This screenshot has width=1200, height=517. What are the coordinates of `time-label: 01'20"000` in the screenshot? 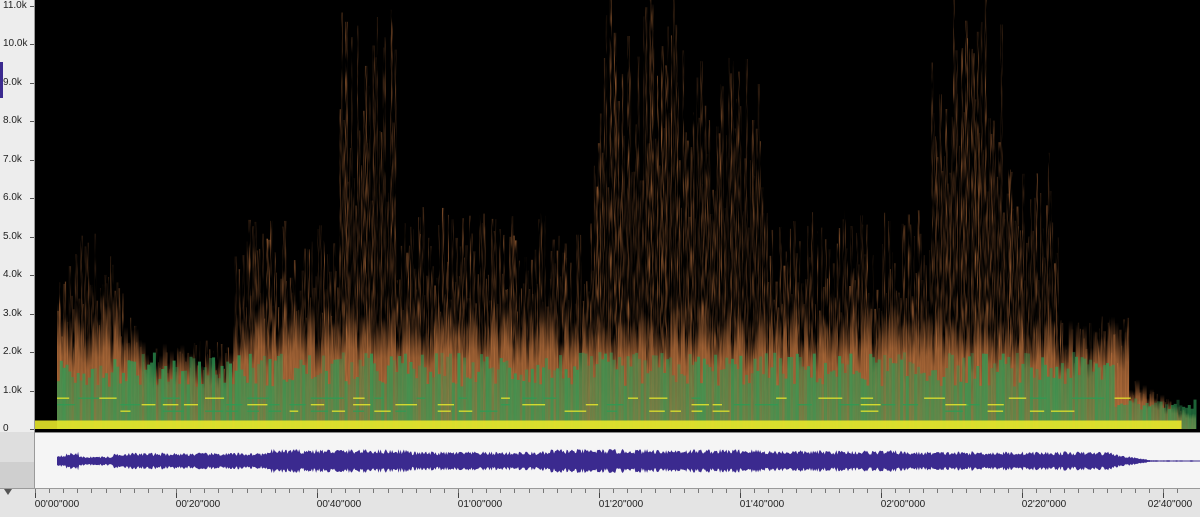 It's located at (621, 504).